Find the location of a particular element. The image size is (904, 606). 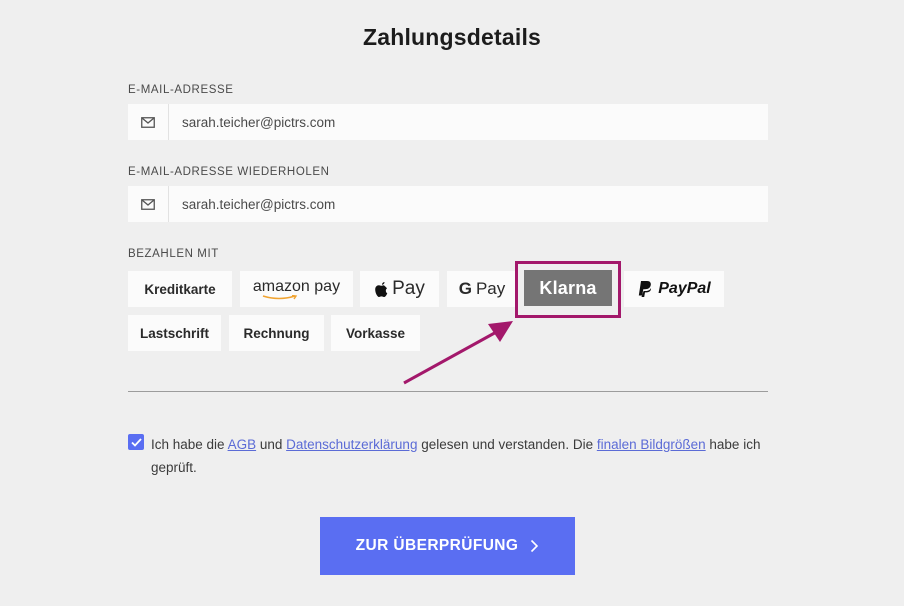

divider is located at coordinates (448, 391).